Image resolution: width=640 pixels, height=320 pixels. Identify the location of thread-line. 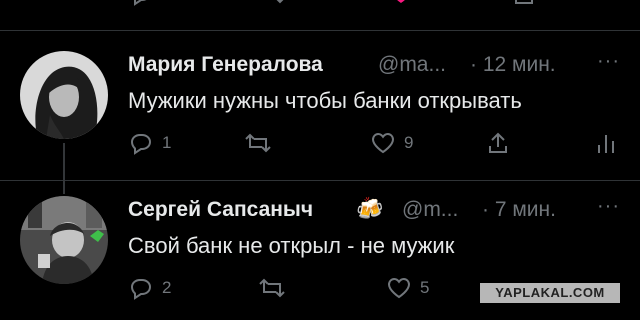
(64, 185).